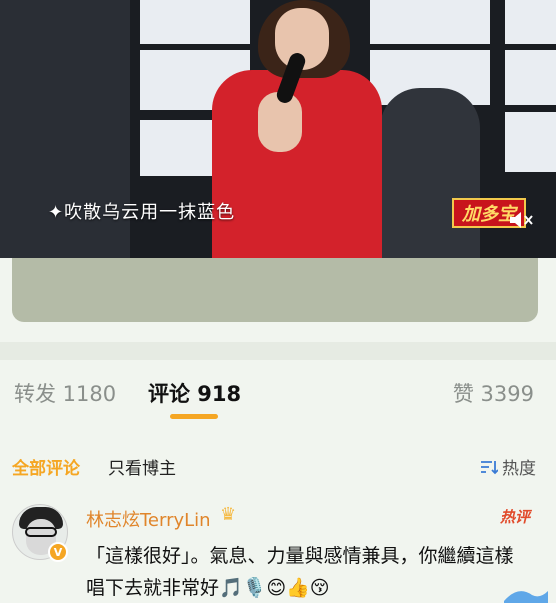 This screenshot has width=556, height=603. What do you see at coordinates (46, 466) in the screenshot?
I see `filter-all-comments: 全部评论` at bounding box center [46, 466].